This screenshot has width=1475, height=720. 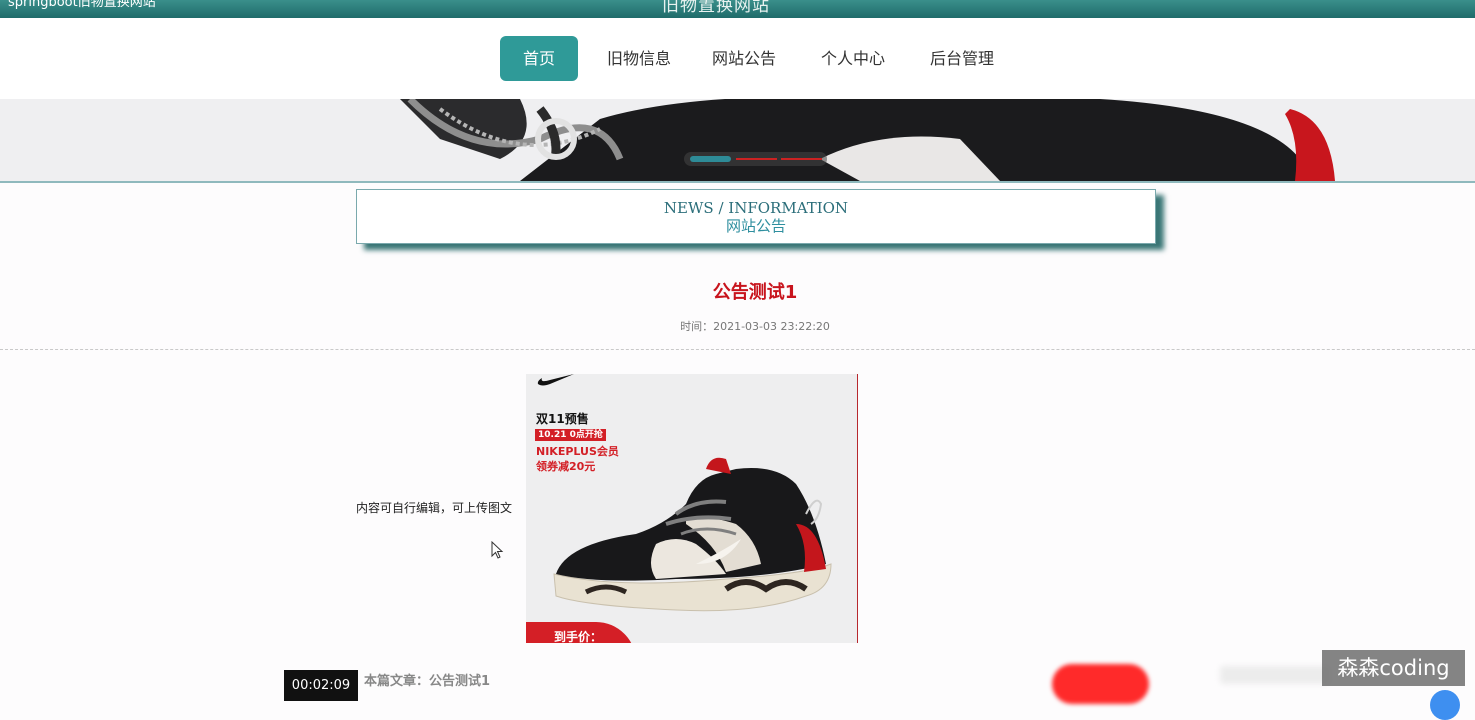 What do you see at coordinates (434, 508) in the screenshot?
I see `article-body-text: 内容可自行编辑，可上传图文` at bounding box center [434, 508].